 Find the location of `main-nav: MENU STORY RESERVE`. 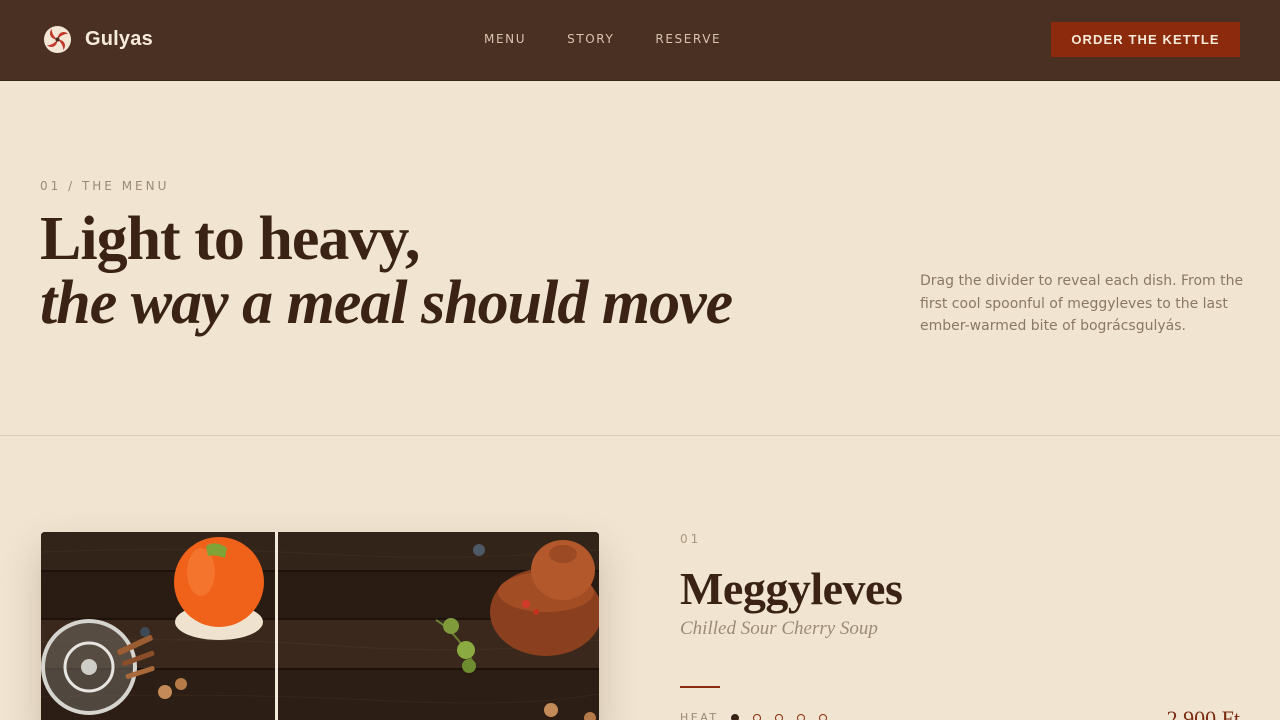

main-nav: MENU STORY RESERVE is located at coordinates (602, 39).